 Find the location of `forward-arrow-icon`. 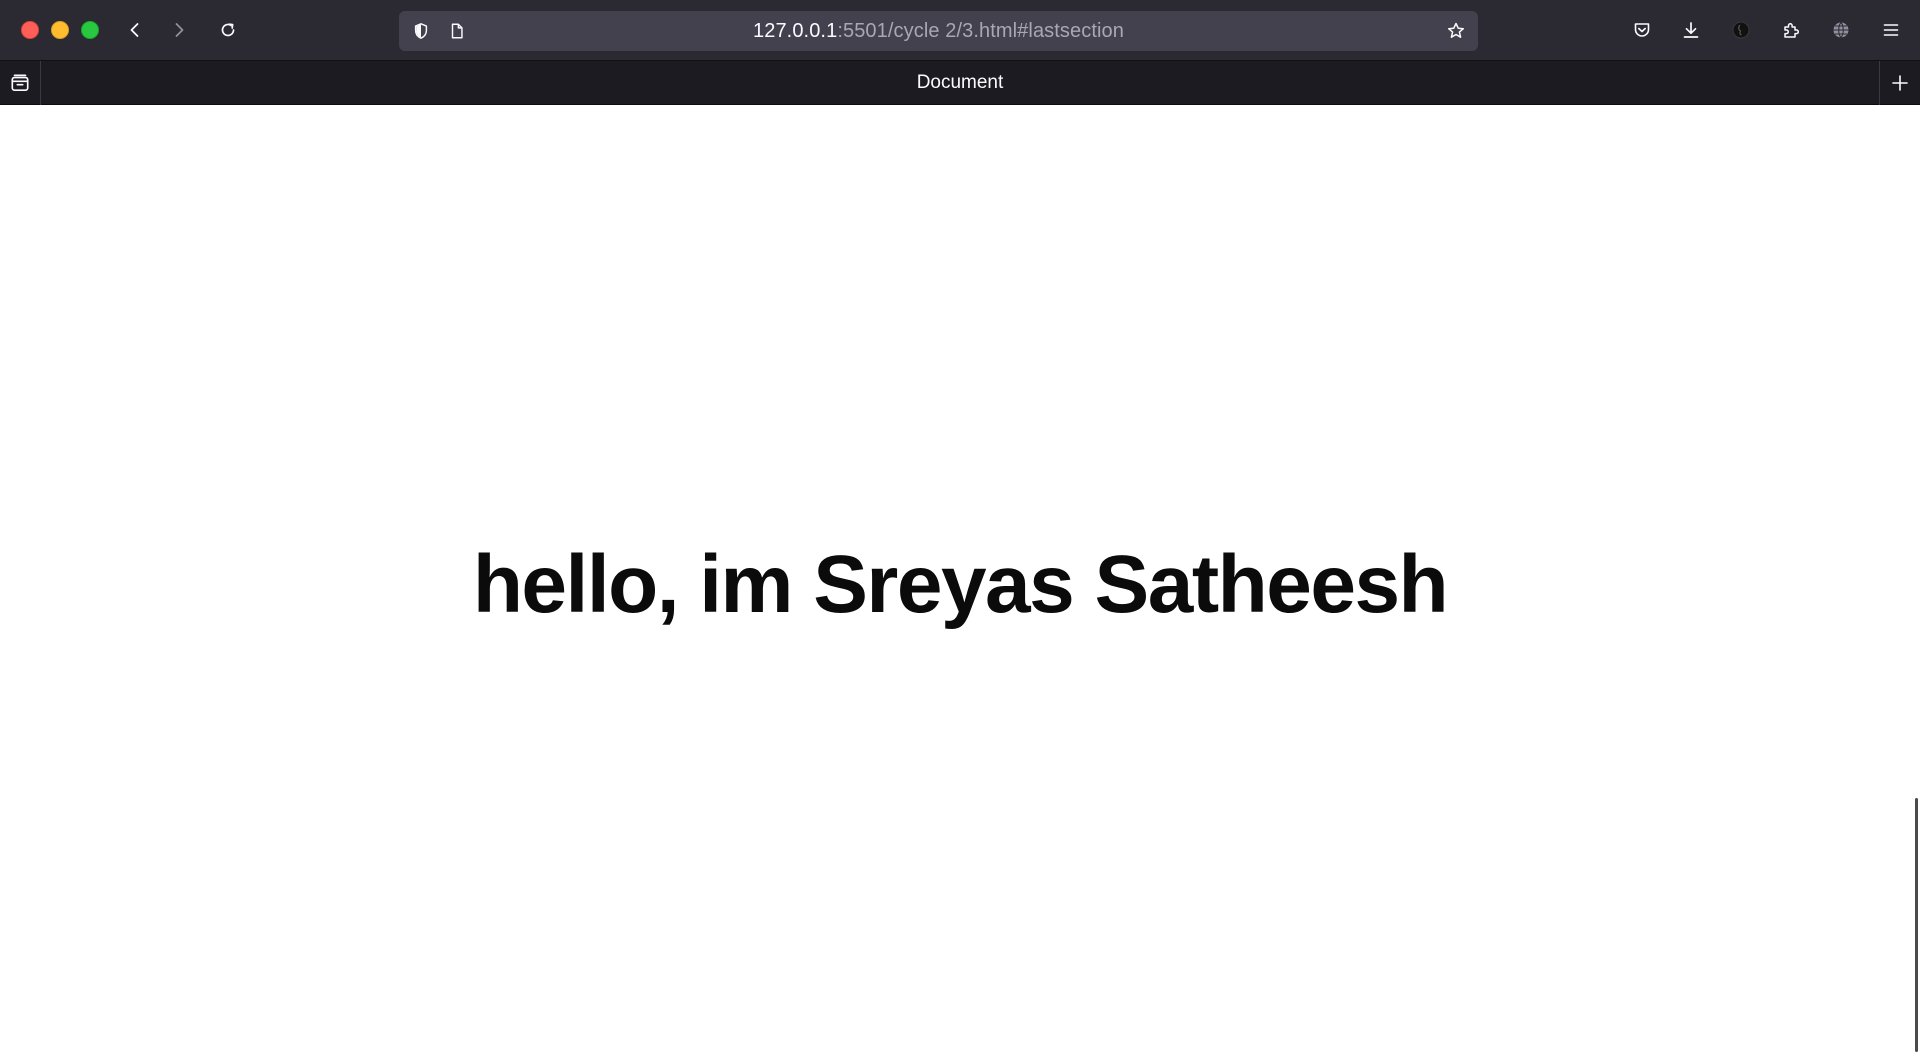

forward-arrow-icon is located at coordinates (179, 30).